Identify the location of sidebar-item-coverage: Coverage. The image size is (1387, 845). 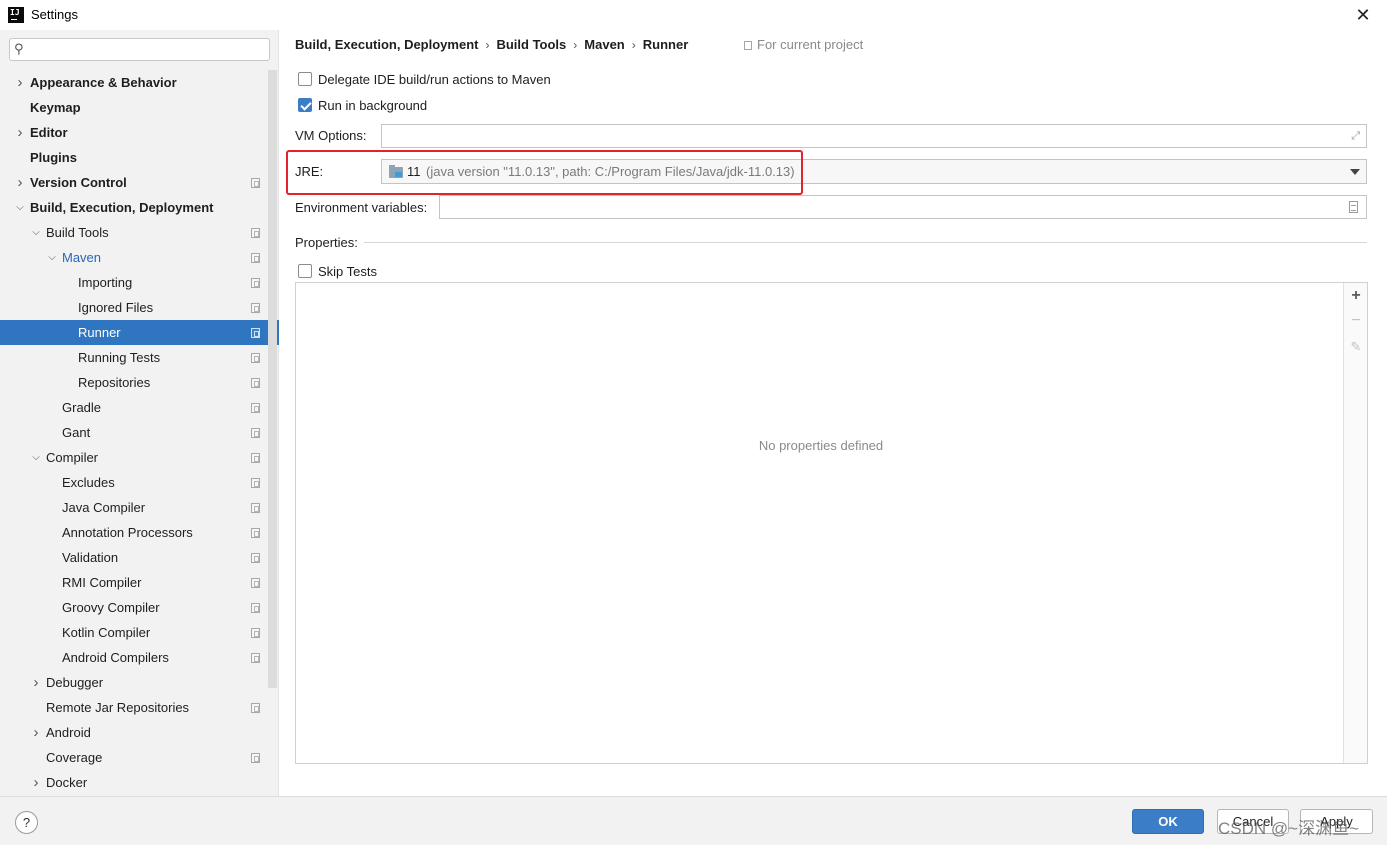
(133, 757).